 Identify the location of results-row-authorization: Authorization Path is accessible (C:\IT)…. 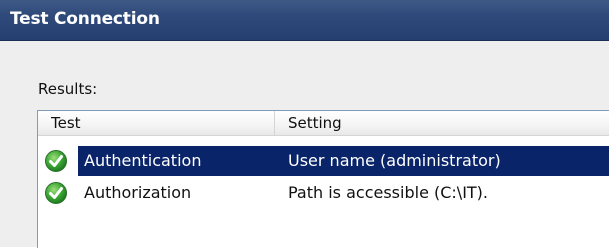
(323, 193).